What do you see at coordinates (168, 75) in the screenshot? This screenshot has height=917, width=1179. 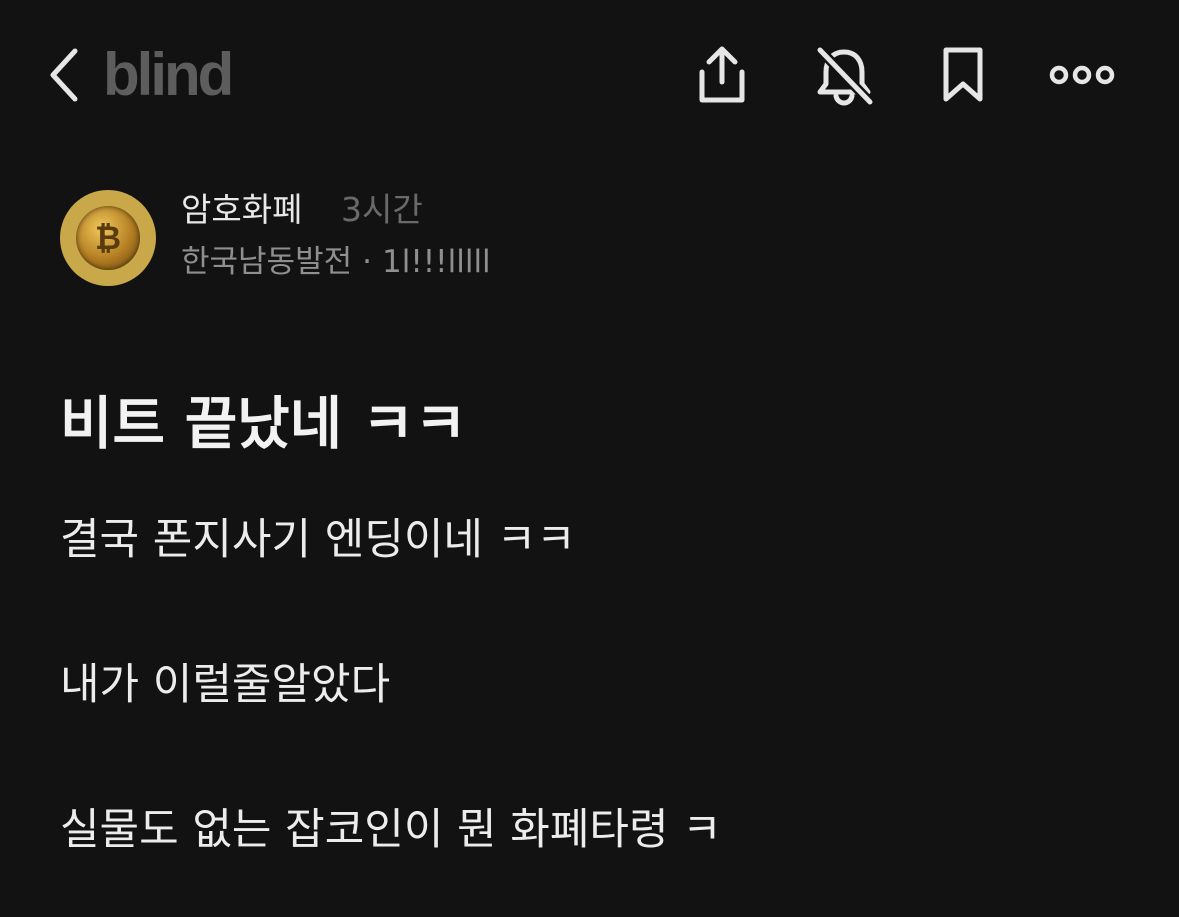 I see `blind-logo: blind` at bounding box center [168, 75].